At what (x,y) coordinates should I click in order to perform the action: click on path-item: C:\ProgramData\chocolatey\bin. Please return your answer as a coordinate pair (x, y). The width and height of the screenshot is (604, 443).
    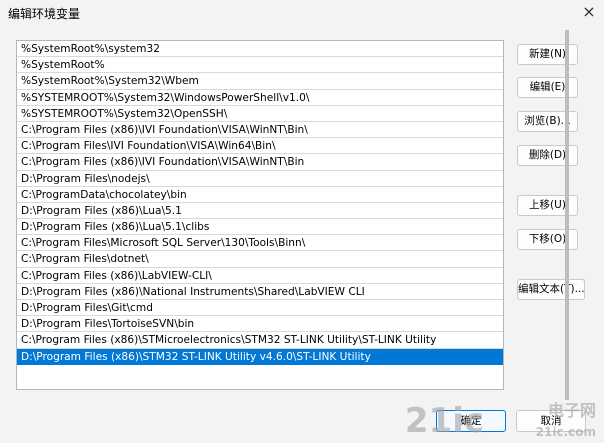
    Looking at the image, I should click on (260, 195).